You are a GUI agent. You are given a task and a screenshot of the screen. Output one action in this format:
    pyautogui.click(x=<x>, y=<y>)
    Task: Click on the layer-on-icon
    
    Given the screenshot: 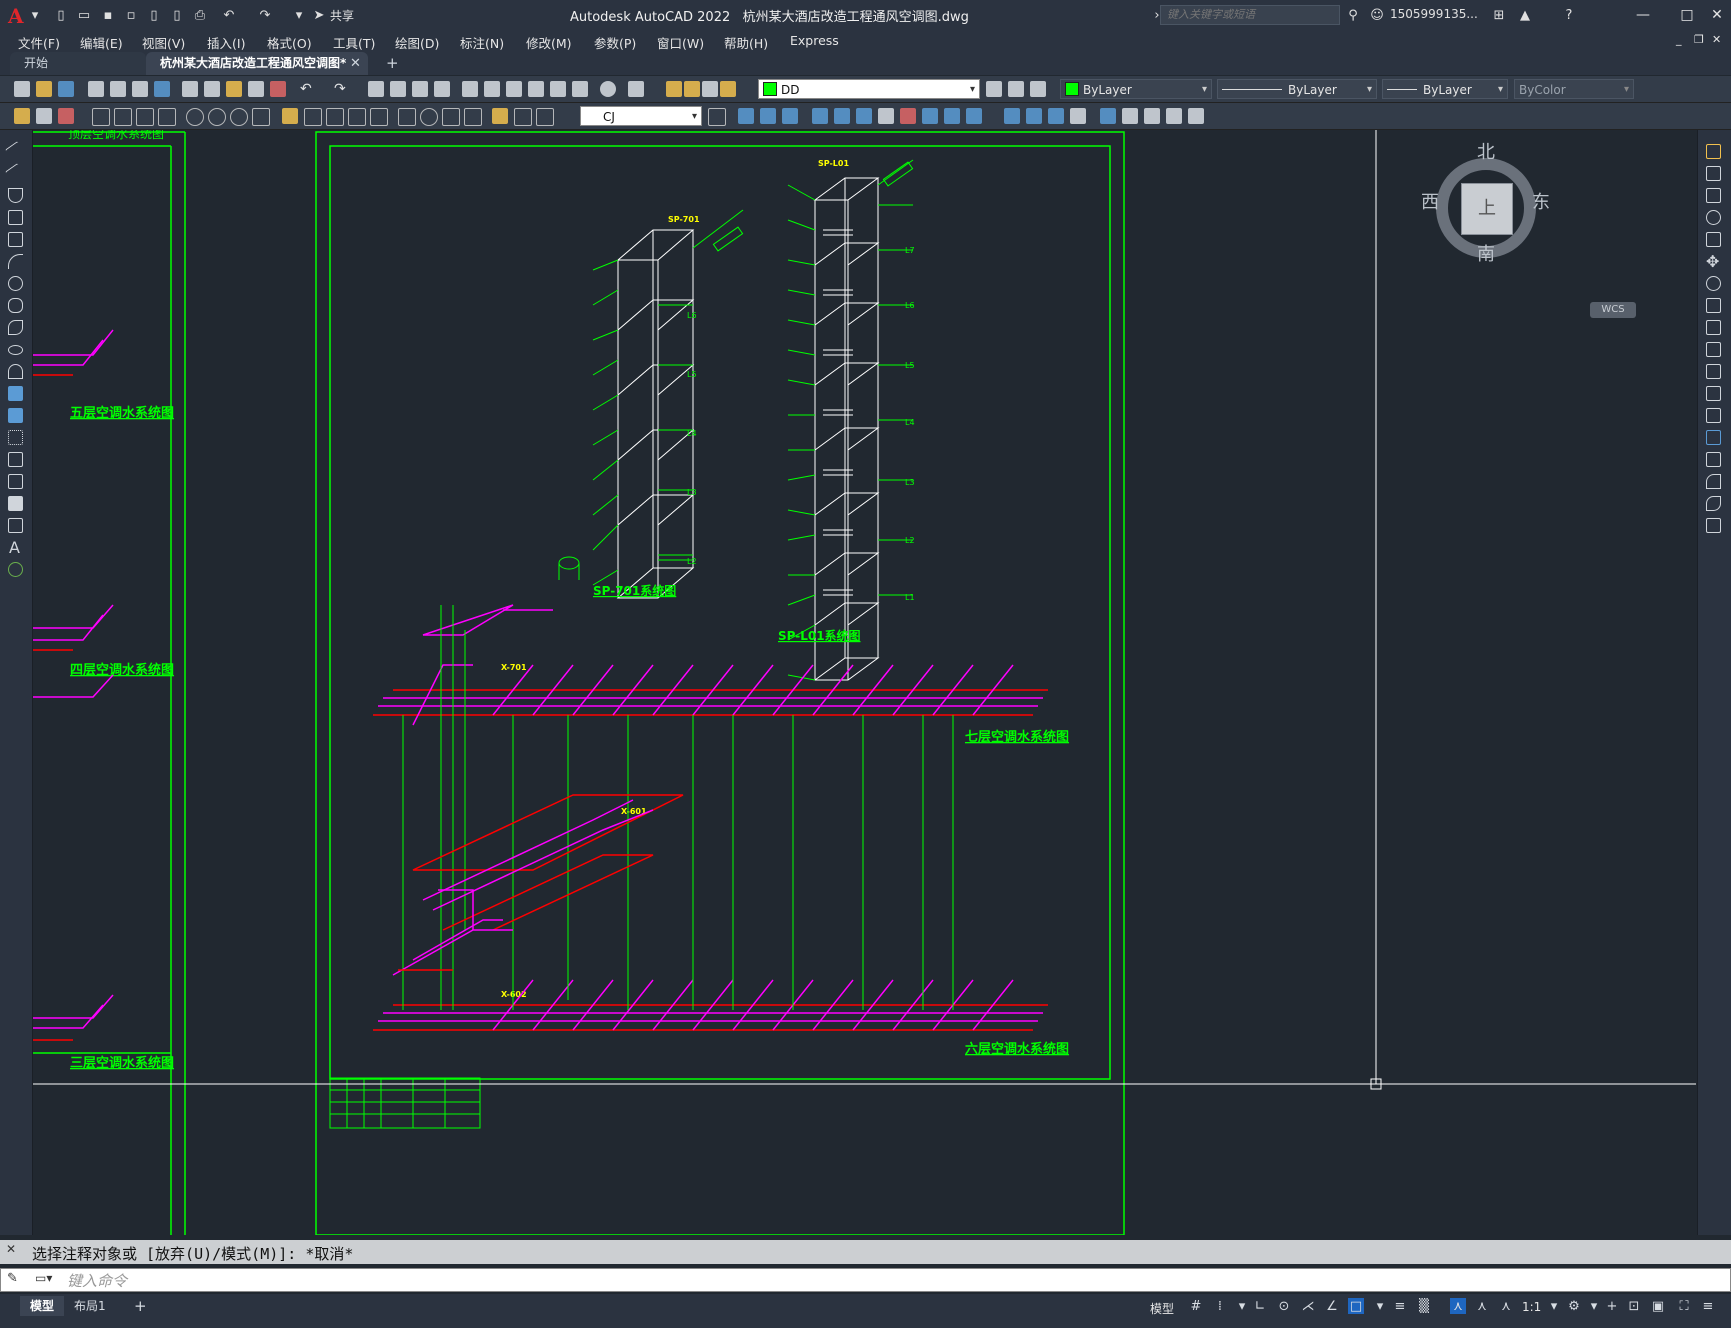 What is the action you would take?
    pyautogui.click(x=674, y=89)
    